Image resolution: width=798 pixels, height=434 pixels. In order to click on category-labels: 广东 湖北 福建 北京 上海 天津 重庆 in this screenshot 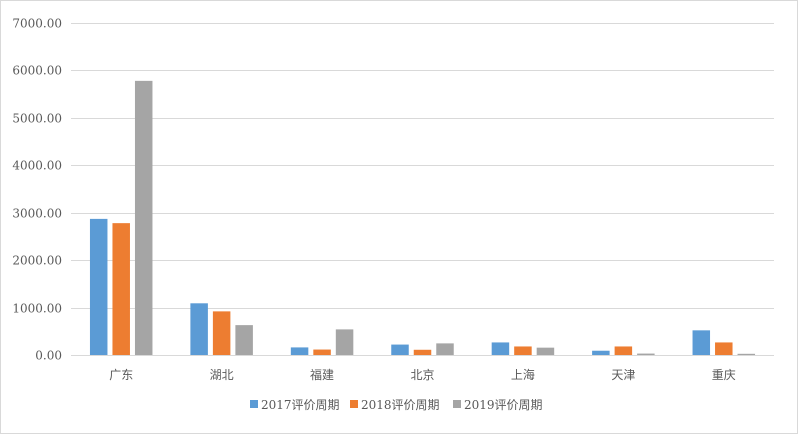, I will do `click(422, 374)`.